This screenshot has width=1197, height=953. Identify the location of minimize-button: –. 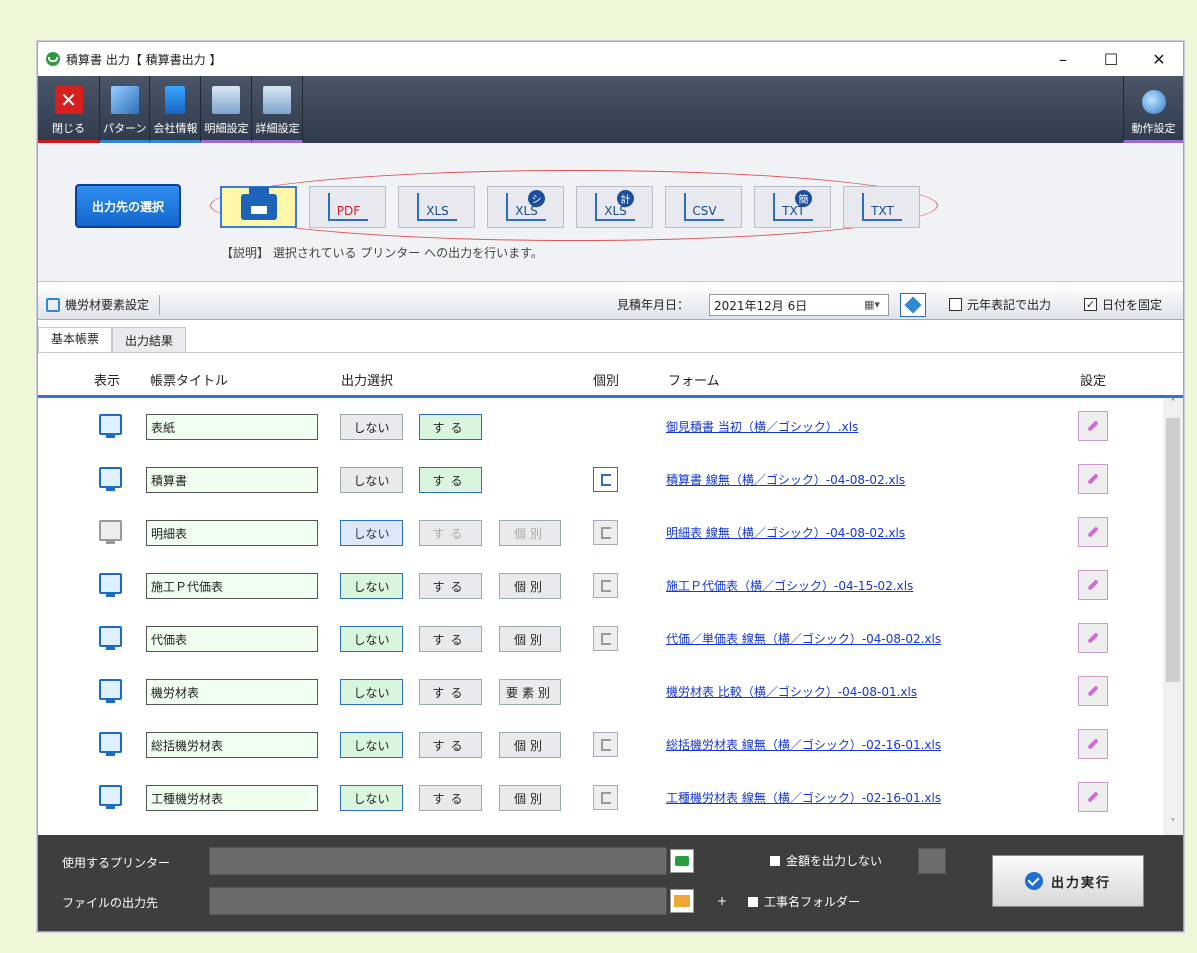
(1063, 59).